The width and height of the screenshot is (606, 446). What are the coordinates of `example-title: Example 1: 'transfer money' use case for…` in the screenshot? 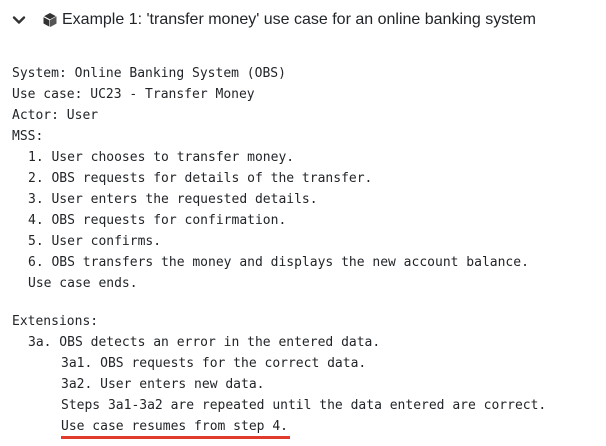 It's located at (299, 20).